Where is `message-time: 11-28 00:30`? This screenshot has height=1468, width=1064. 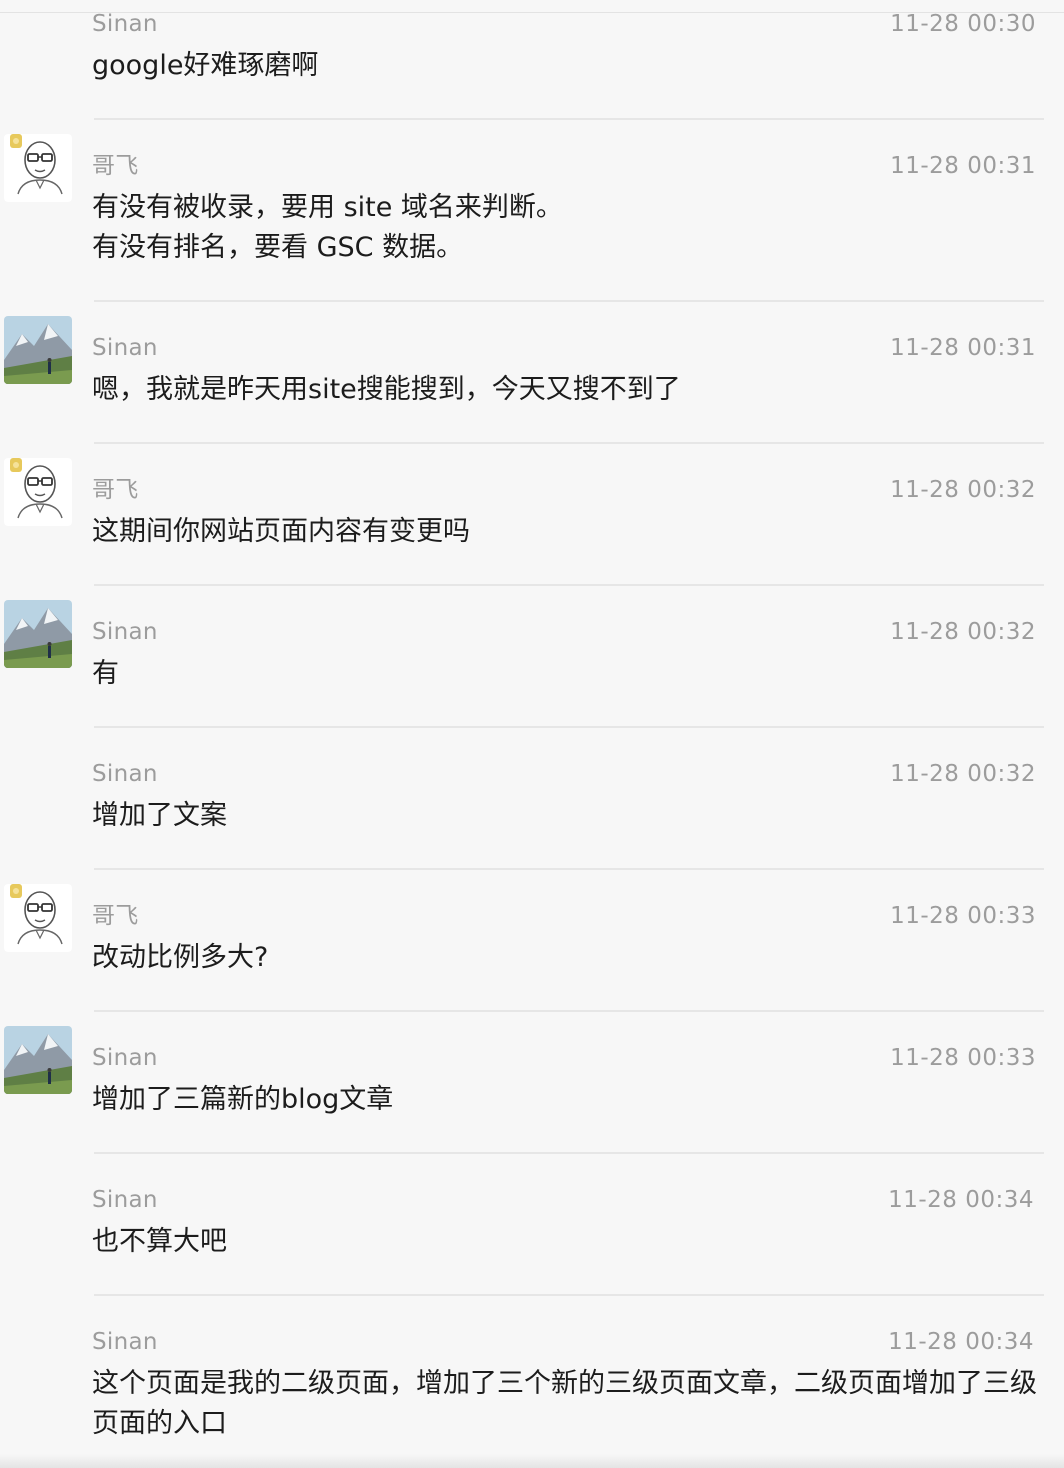
message-time: 11-28 00:30 is located at coordinates (963, 24).